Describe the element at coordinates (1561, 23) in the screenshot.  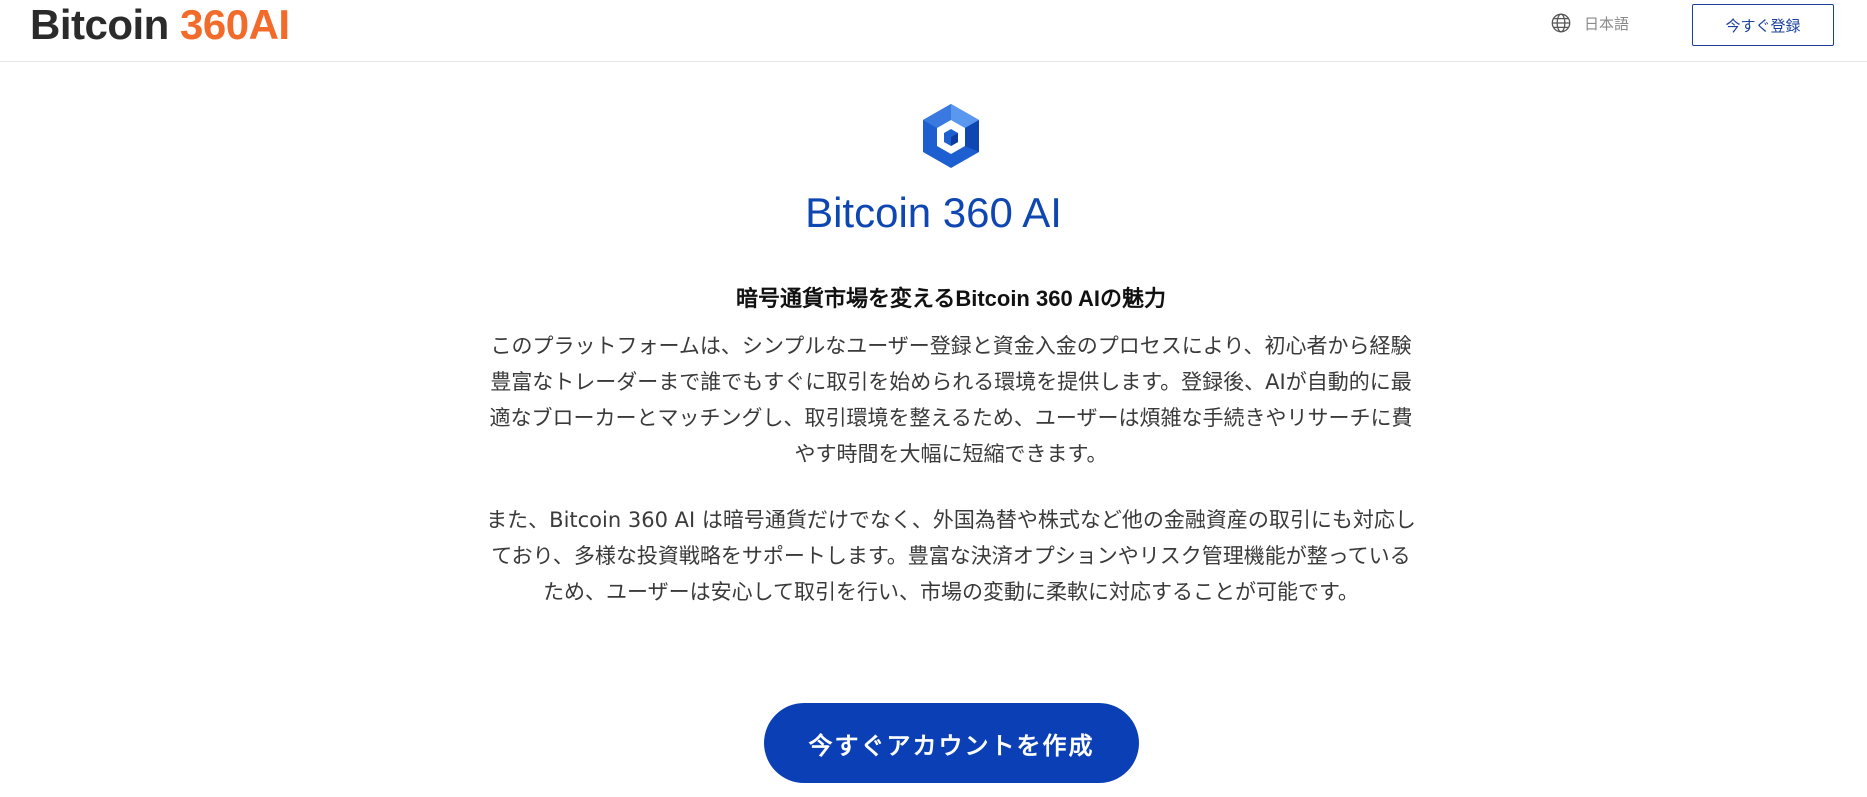
I see `globe-icon` at that location.